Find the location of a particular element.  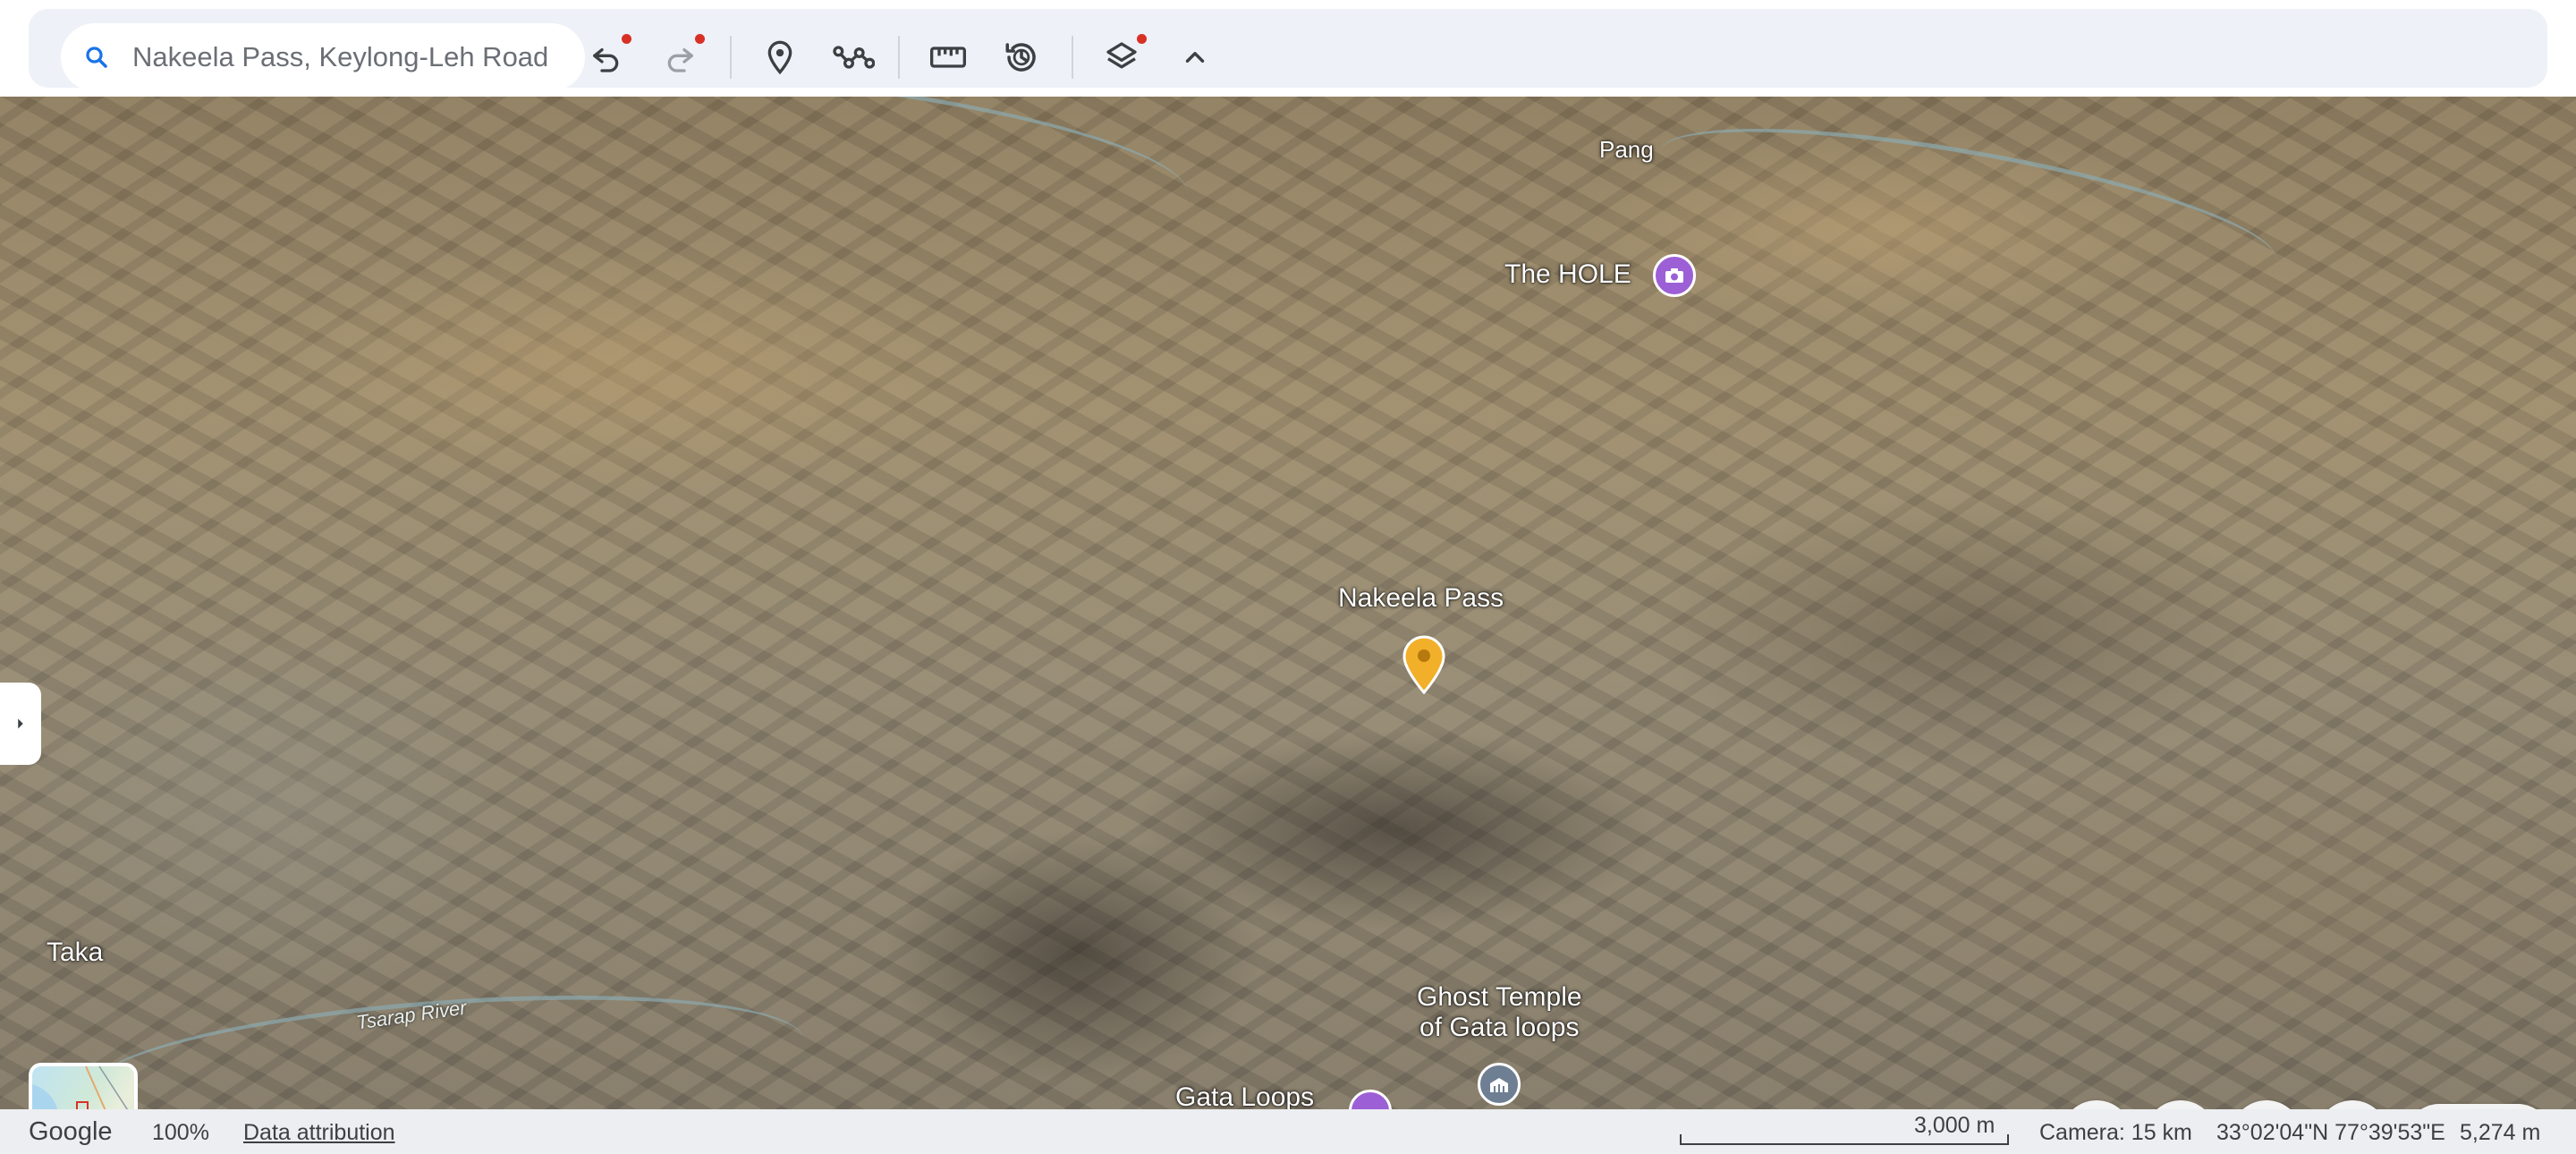

ghost-temple-line2: of Gata loops is located at coordinates (1499, 1027).